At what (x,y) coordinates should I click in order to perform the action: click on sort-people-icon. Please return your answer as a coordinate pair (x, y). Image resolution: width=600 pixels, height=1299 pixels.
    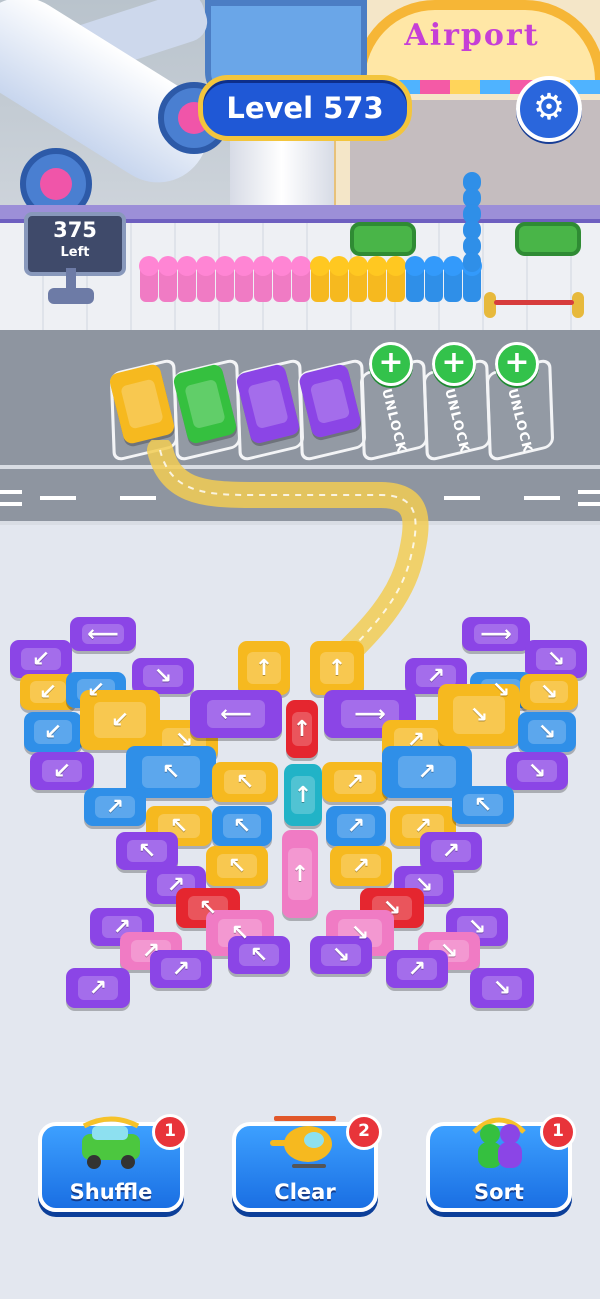
    Looking at the image, I should click on (499, 1142).